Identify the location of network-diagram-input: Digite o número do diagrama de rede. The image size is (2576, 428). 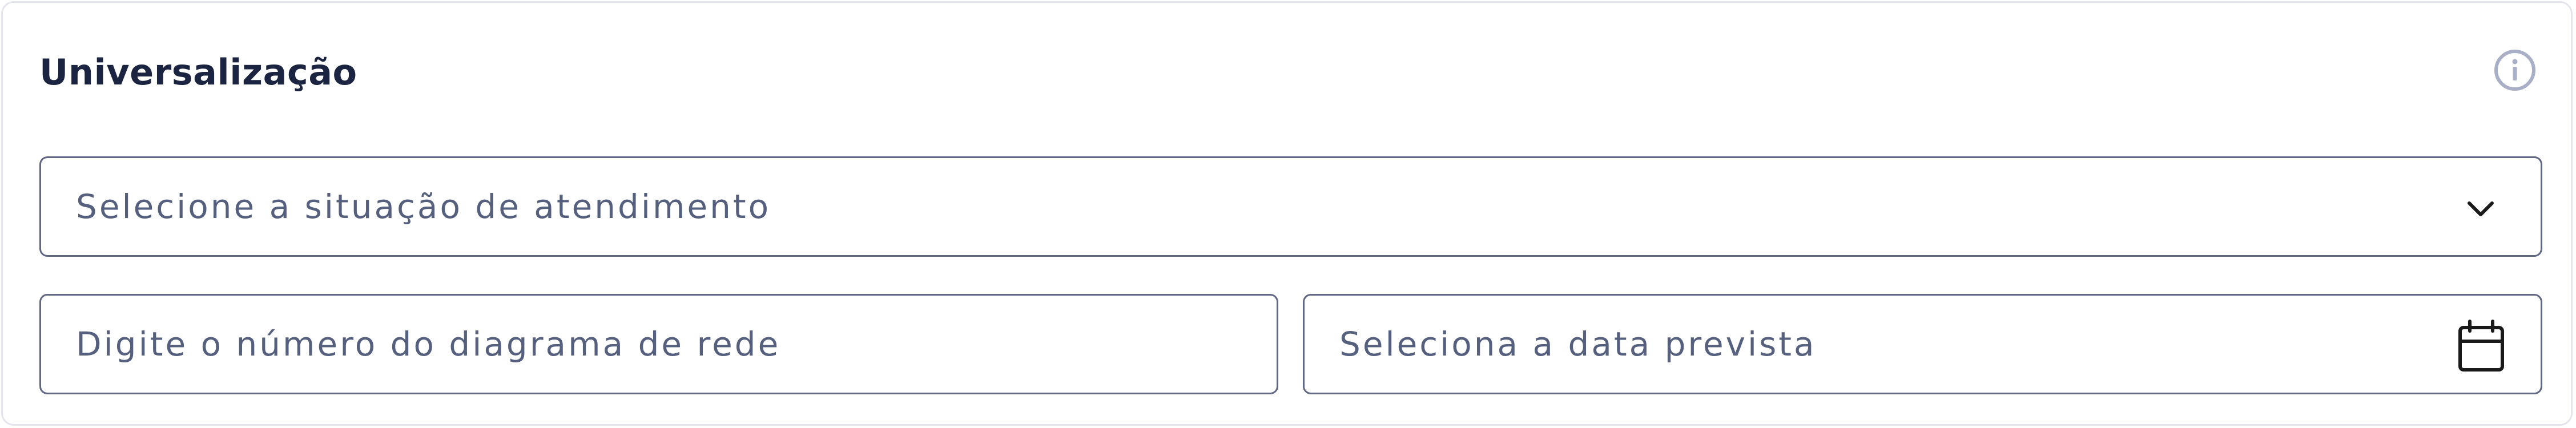
(658, 344).